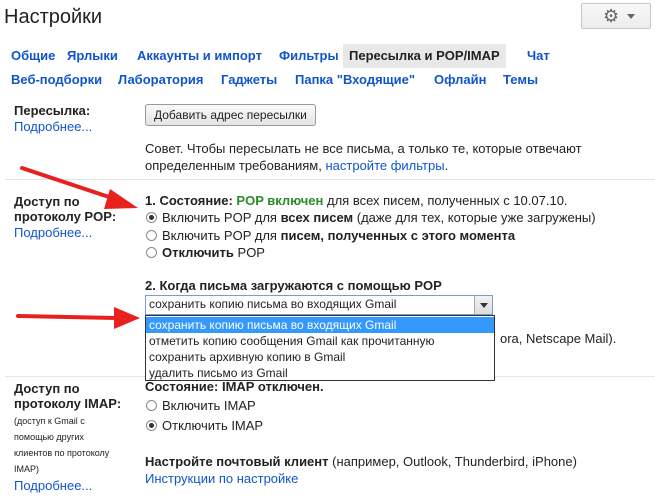 This screenshot has height=498, width=655. Describe the element at coordinates (221, 217) in the screenshot. I see `pop-option1-prefix: Включить POP для` at that location.